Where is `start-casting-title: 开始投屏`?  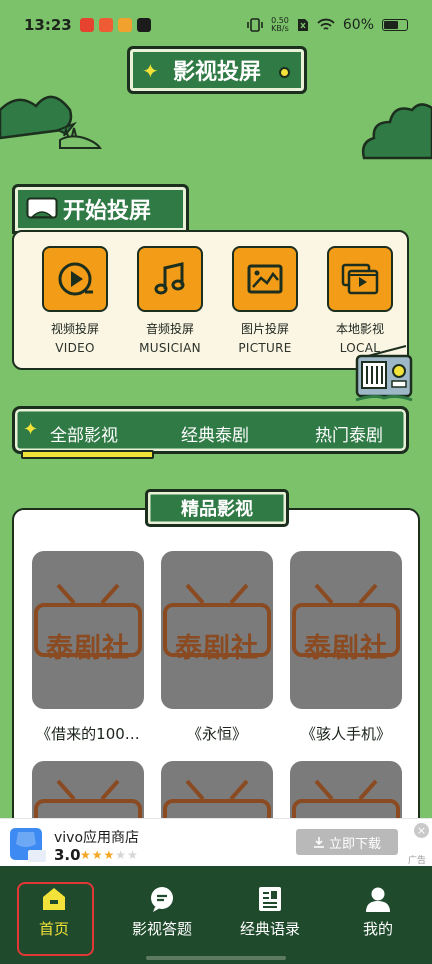 start-casting-title: 开始投屏 is located at coordinates (107, 211).